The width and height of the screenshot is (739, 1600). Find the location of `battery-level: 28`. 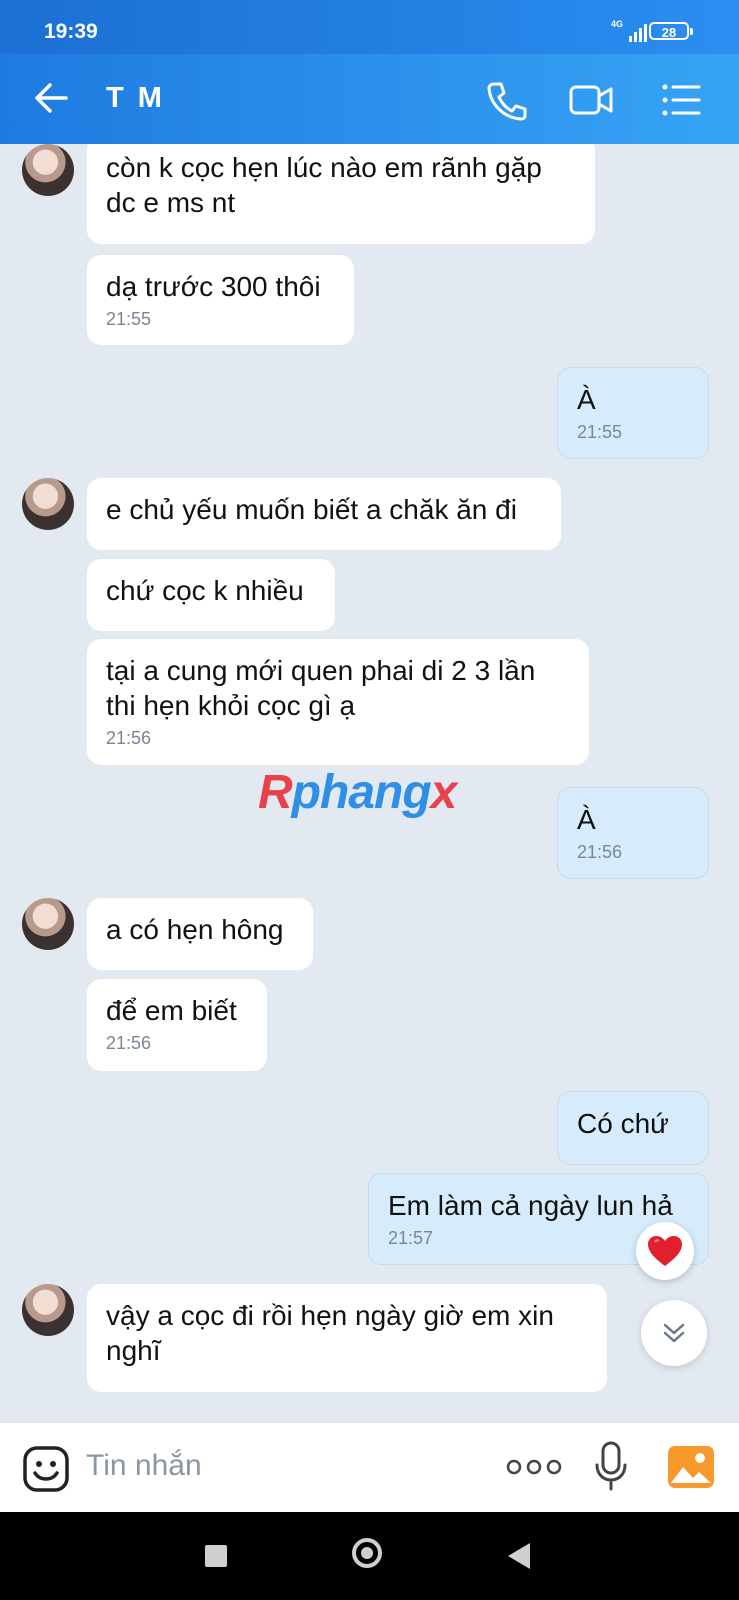

battery-level: 28 is located at coordinates (669, 32).